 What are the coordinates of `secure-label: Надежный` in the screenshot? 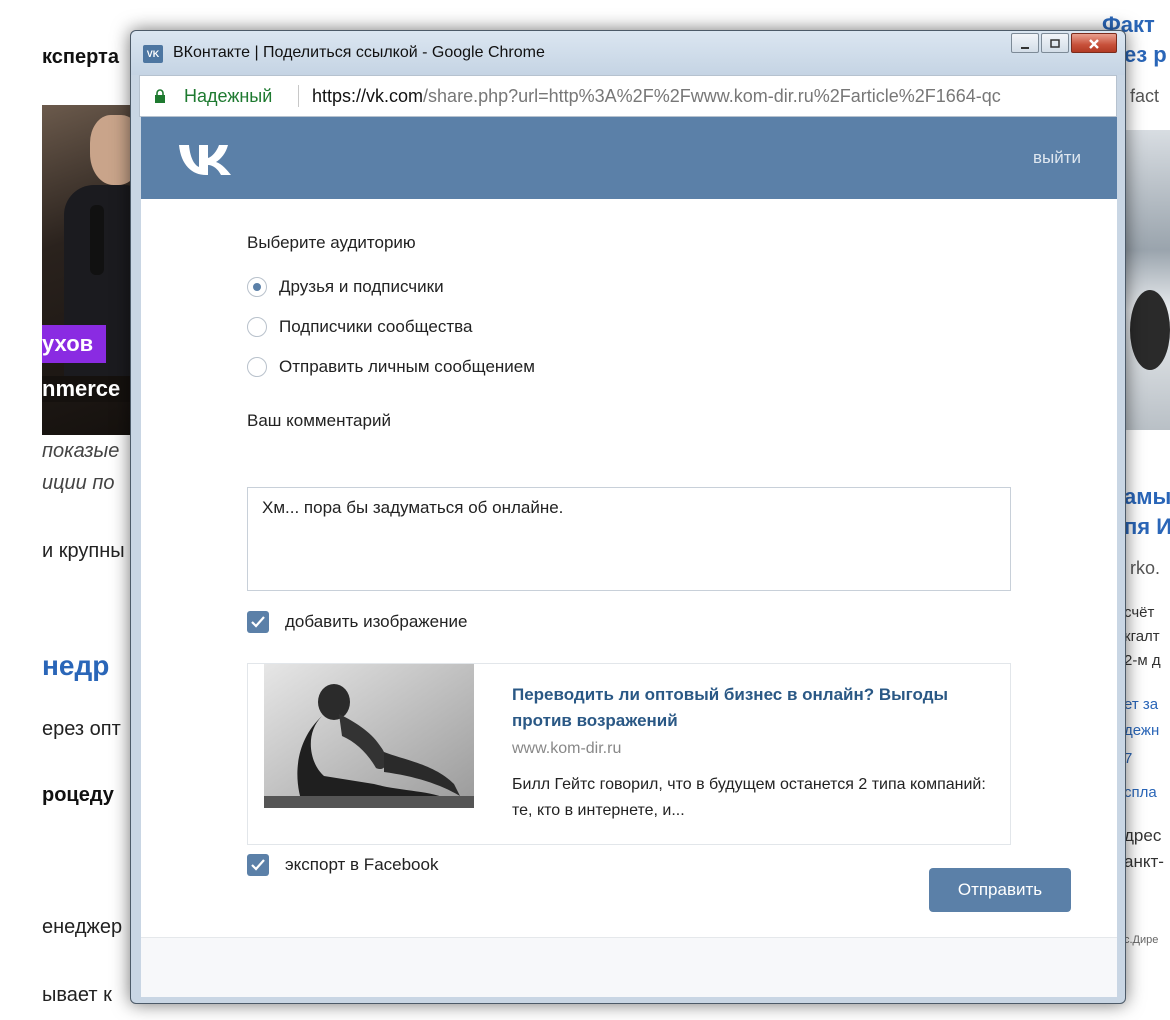 It's located at (228, 96).